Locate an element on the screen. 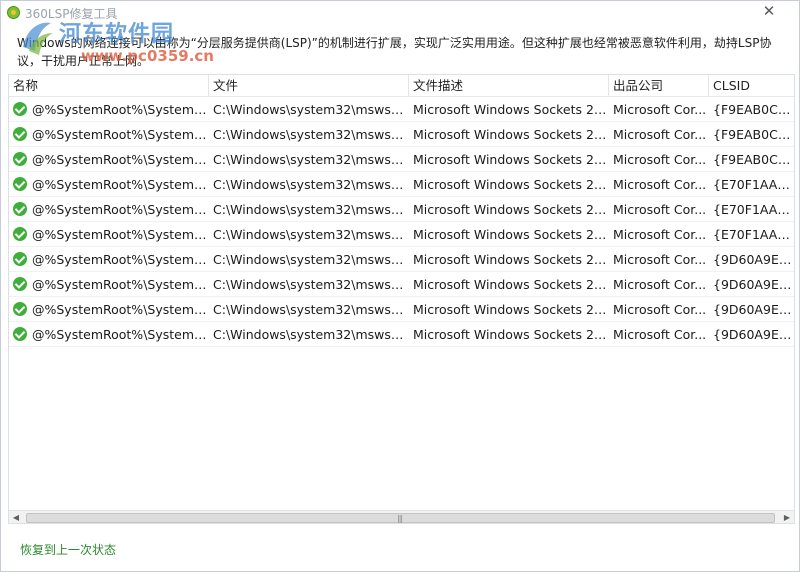 Image resolution: width=800 pixels, height=572 pixels. column-header-file: 文件 is located at coordinates (309, 85).